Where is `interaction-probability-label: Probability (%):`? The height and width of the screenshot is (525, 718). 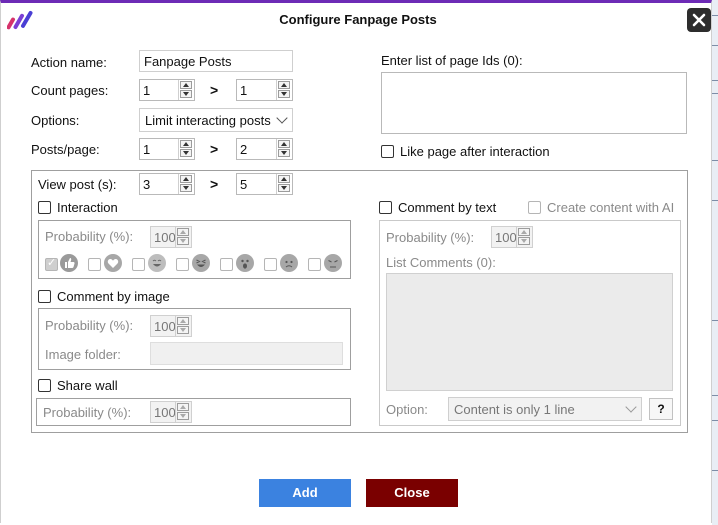 interaction-probability-label: Probability (%): is located at coordinates (89, 236).